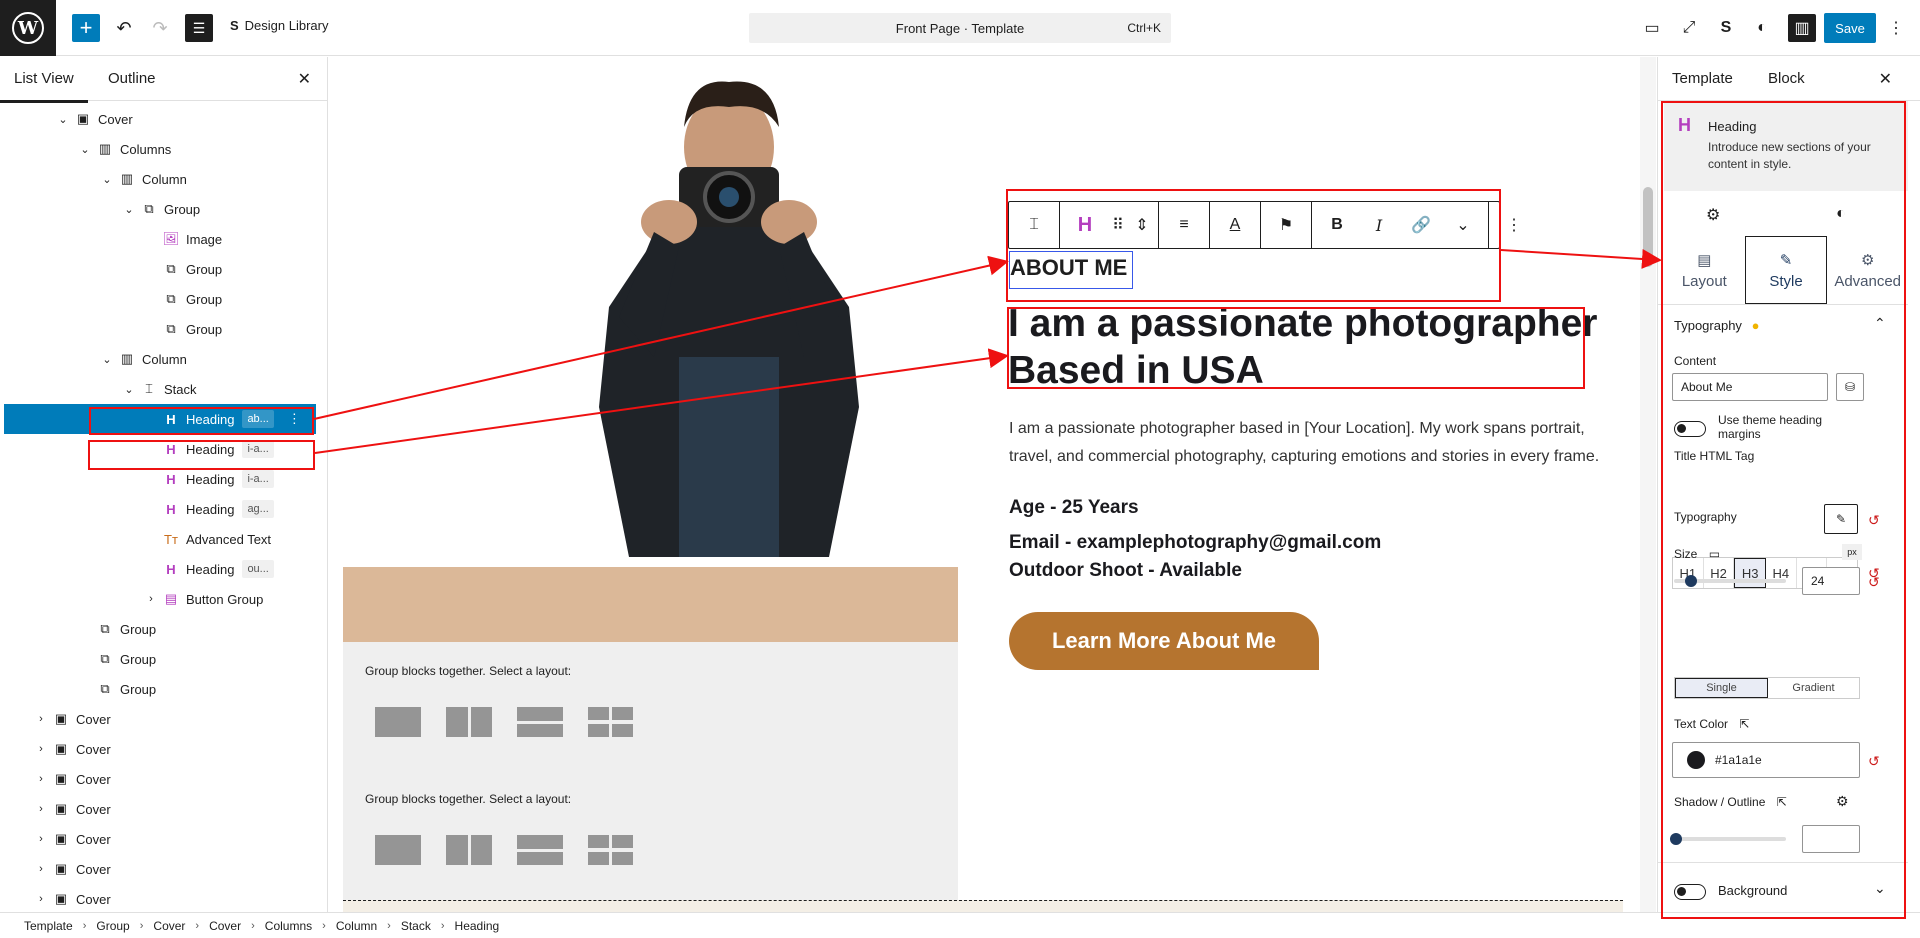 This screenshot has width=1920, height=938. What do you see at coordinates (124, 28) in the screenshot?
I see `undo-icon: ↶` at bounding box center [124, 28].